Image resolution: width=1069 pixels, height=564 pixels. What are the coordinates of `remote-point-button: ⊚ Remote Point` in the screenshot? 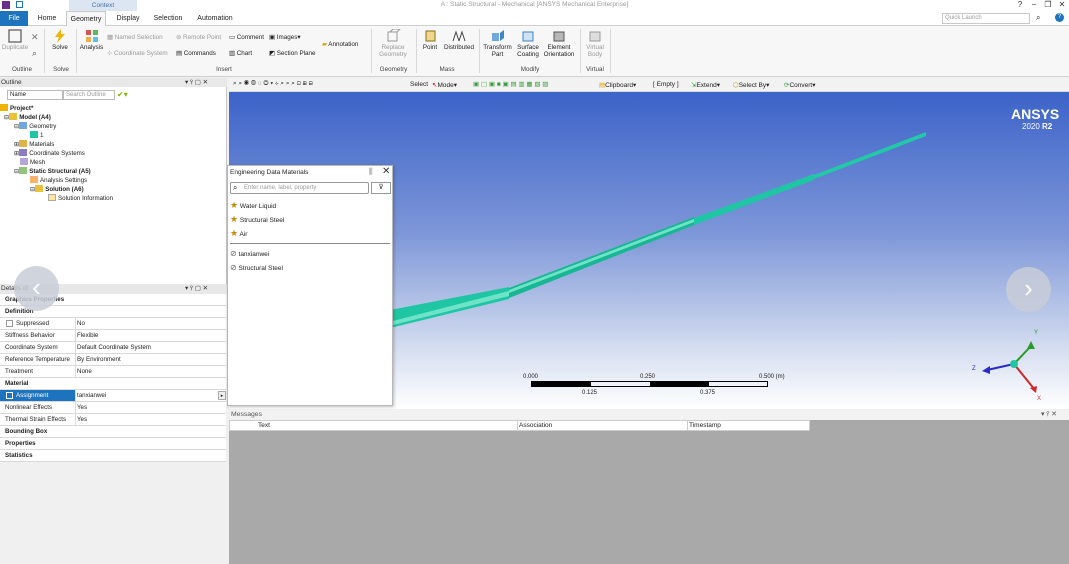 It's located at (198, 37).